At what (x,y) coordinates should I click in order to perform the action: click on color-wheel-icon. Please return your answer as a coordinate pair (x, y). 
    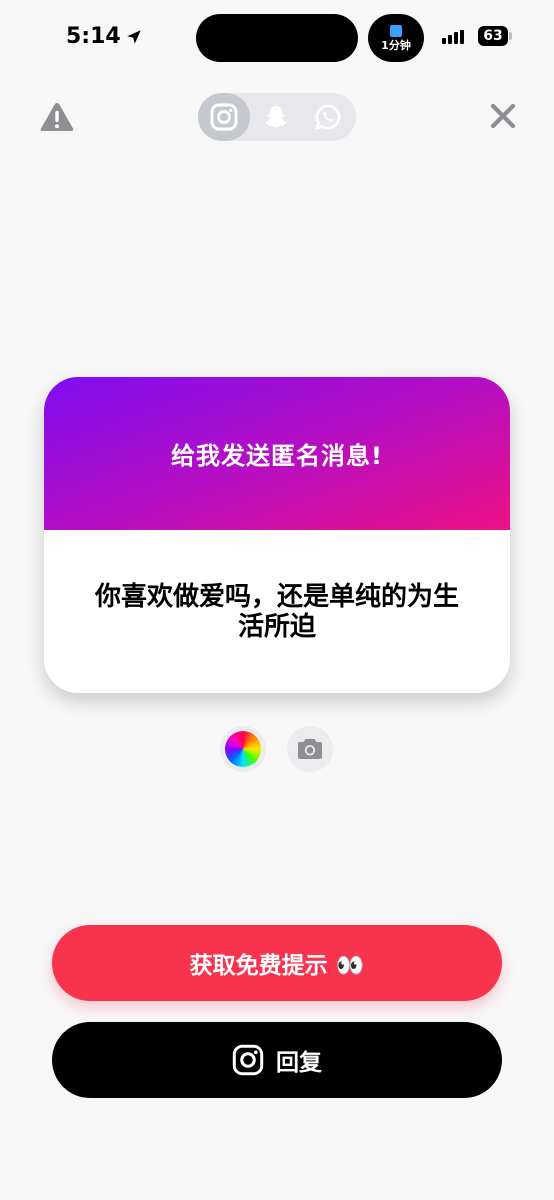
    Looking at the image, I should click on (243, 749).